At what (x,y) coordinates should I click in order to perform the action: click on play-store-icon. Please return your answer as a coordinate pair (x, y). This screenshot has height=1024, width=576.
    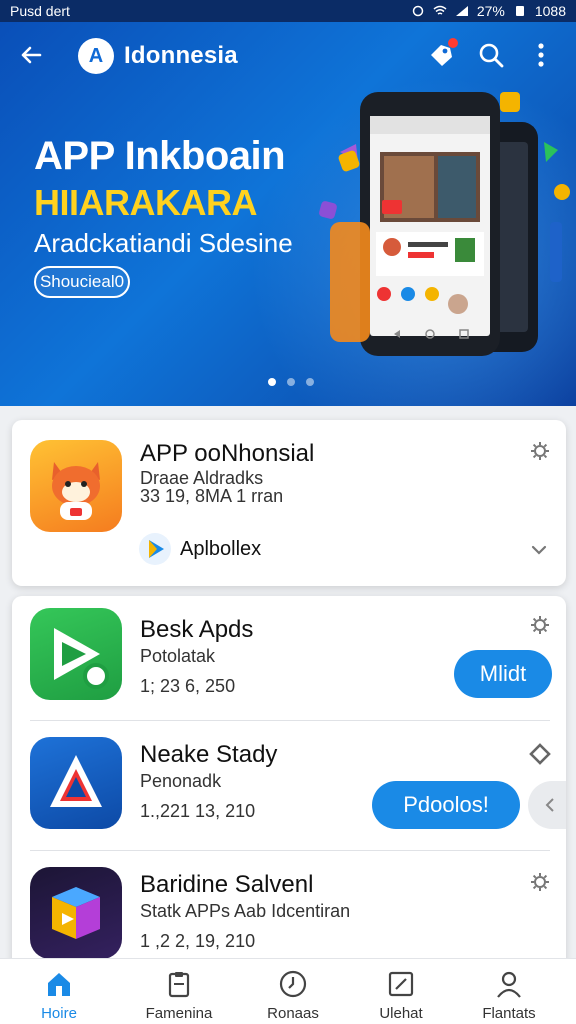
    Looking at the image, I should click on (81, 658).